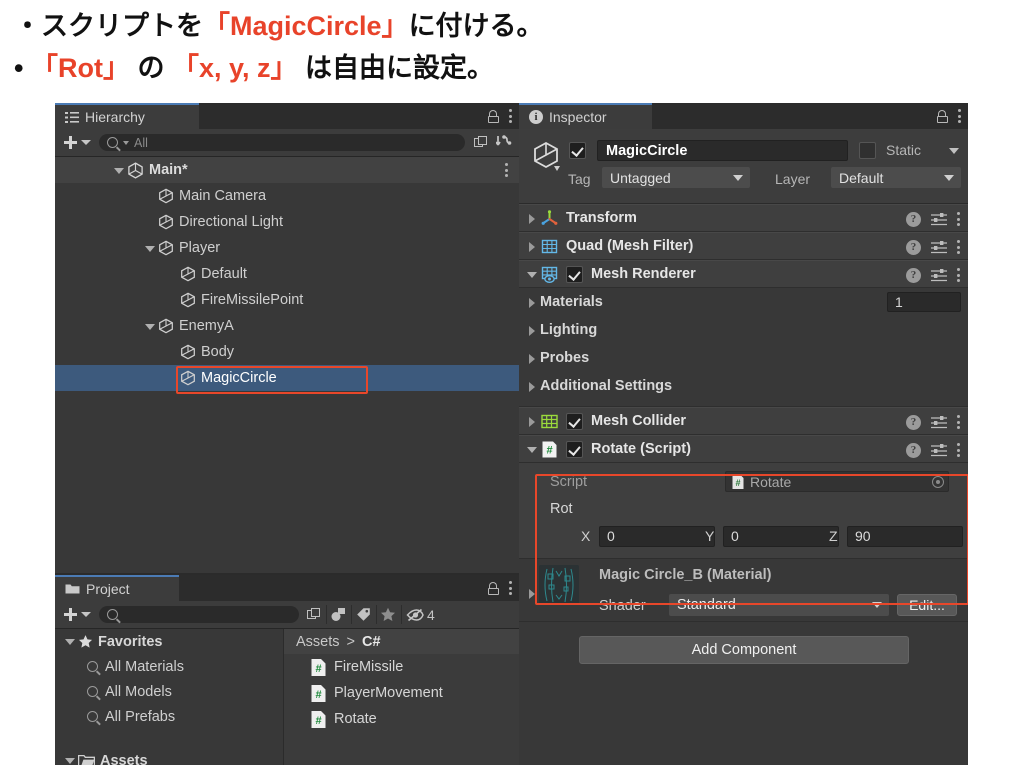 Image resolution: width=1024 pixels, height=768 pixels. I want to click on hierarchy-root-row: Main*, so click(287, 170).